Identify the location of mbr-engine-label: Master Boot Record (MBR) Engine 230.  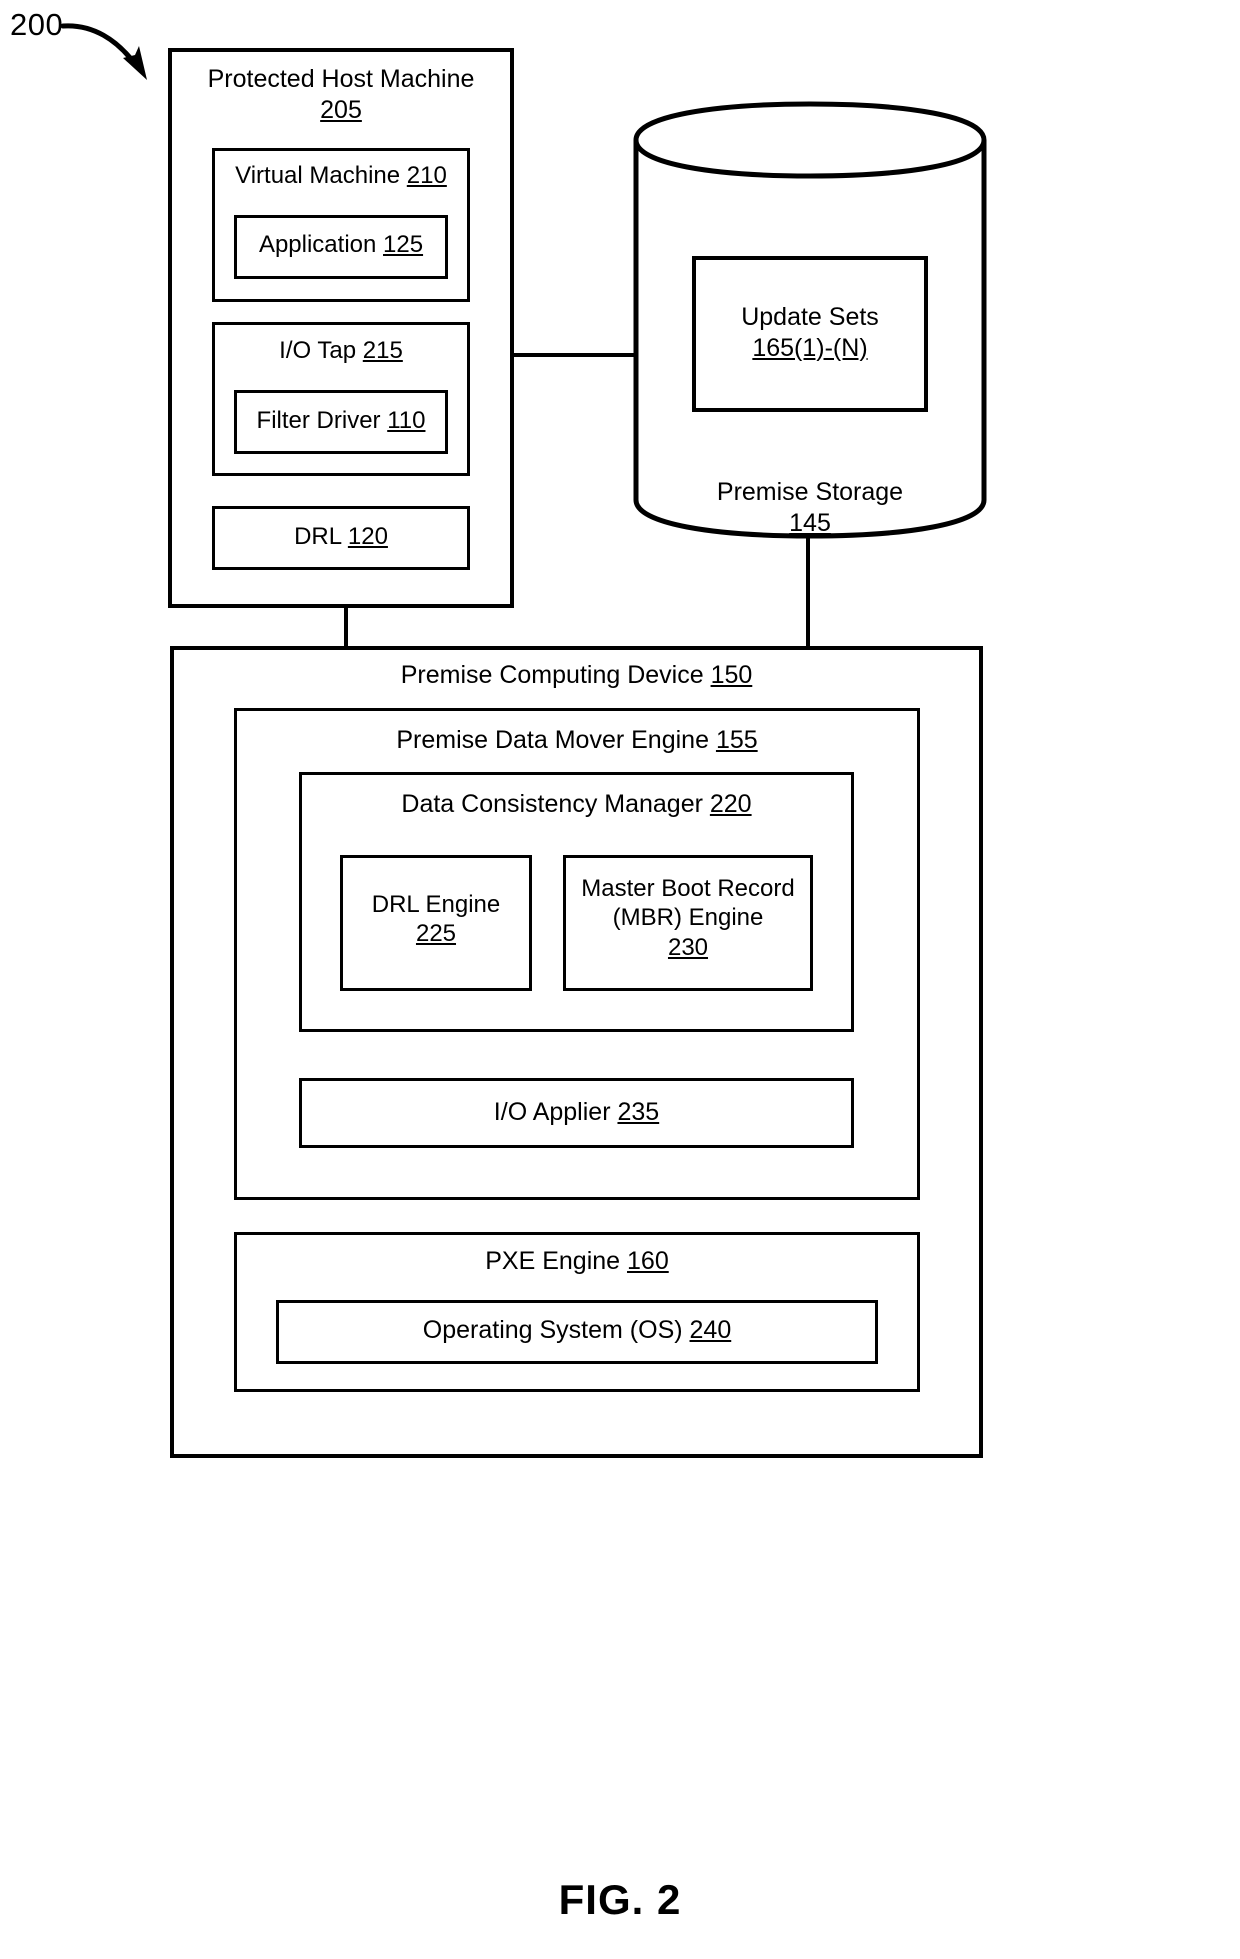
(688, 918).